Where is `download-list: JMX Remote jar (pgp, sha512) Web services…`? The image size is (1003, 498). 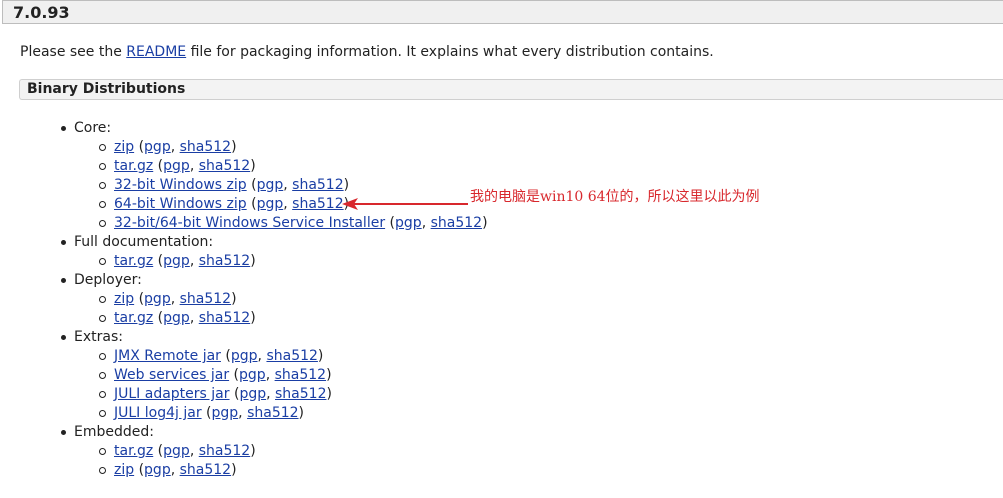 download-list: JMX Remote jar (pgp, sha512) Web services… is located at coordinates (281, 385).